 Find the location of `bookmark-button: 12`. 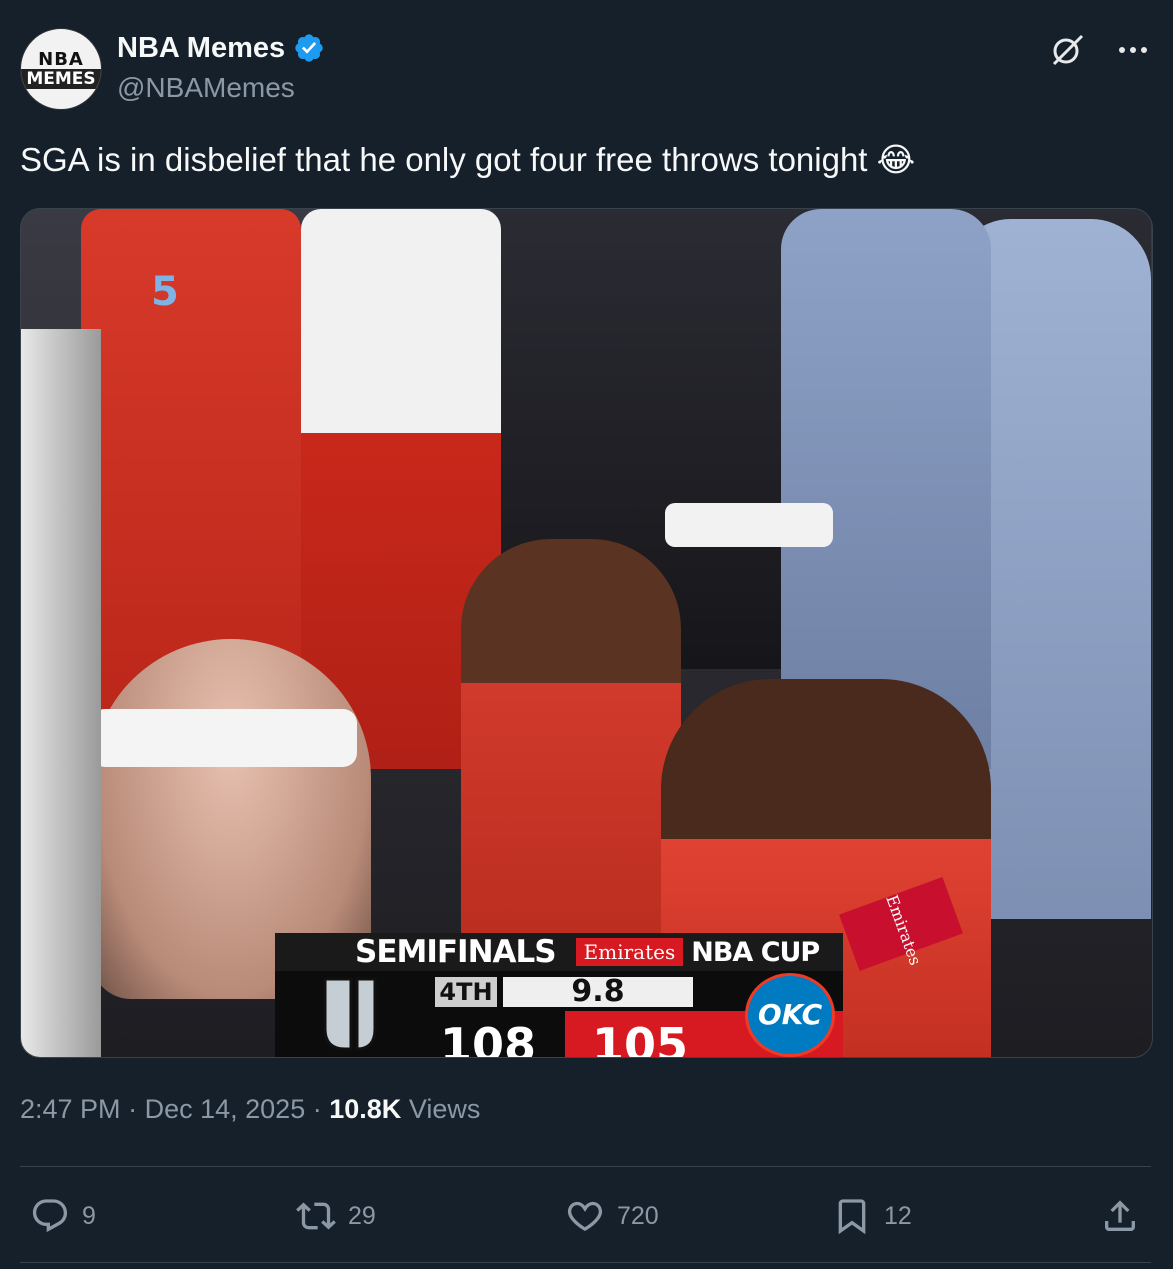

bookmark-button: 12 is located at coordinates (872, 1216).